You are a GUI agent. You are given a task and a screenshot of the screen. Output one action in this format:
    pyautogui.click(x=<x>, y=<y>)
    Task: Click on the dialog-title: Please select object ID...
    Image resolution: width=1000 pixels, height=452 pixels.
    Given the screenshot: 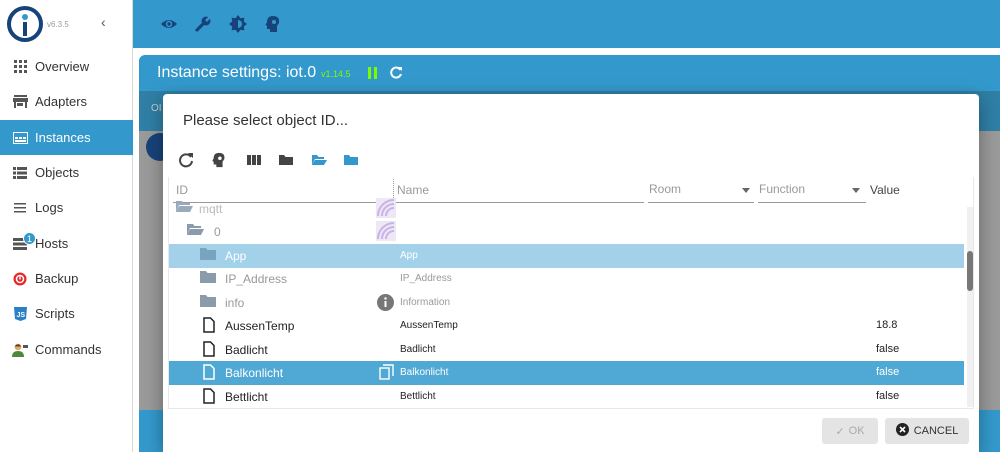 What is the action you would take?
    pyautogui.click(x=266, y=120)
    